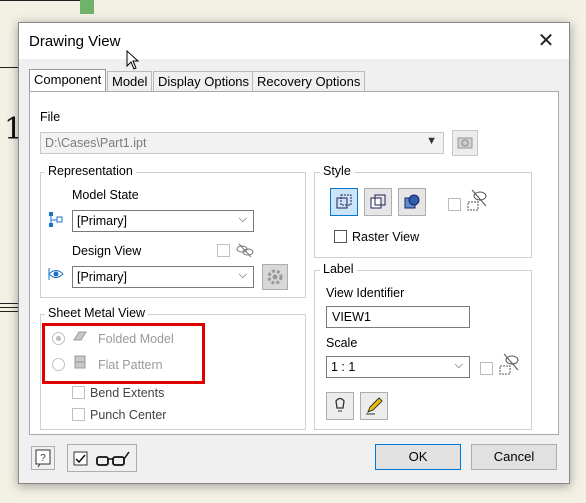 This screenshot has height=503, width=586. Describe the element at coordinates (87, 7) in the screenshot. I see `background-green-marker` at that location.